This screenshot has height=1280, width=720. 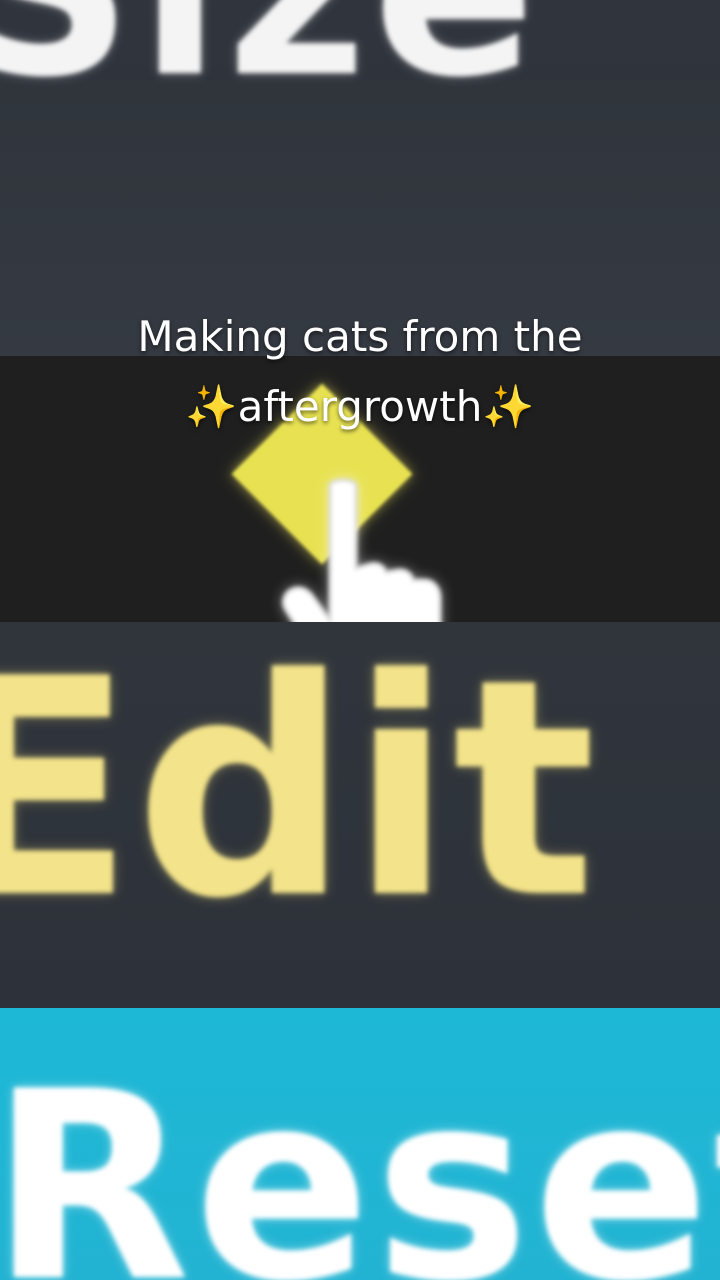 I want to click on video-caption: Making cats from the ✨aftergrowth✨, so click(x=360, y=372).